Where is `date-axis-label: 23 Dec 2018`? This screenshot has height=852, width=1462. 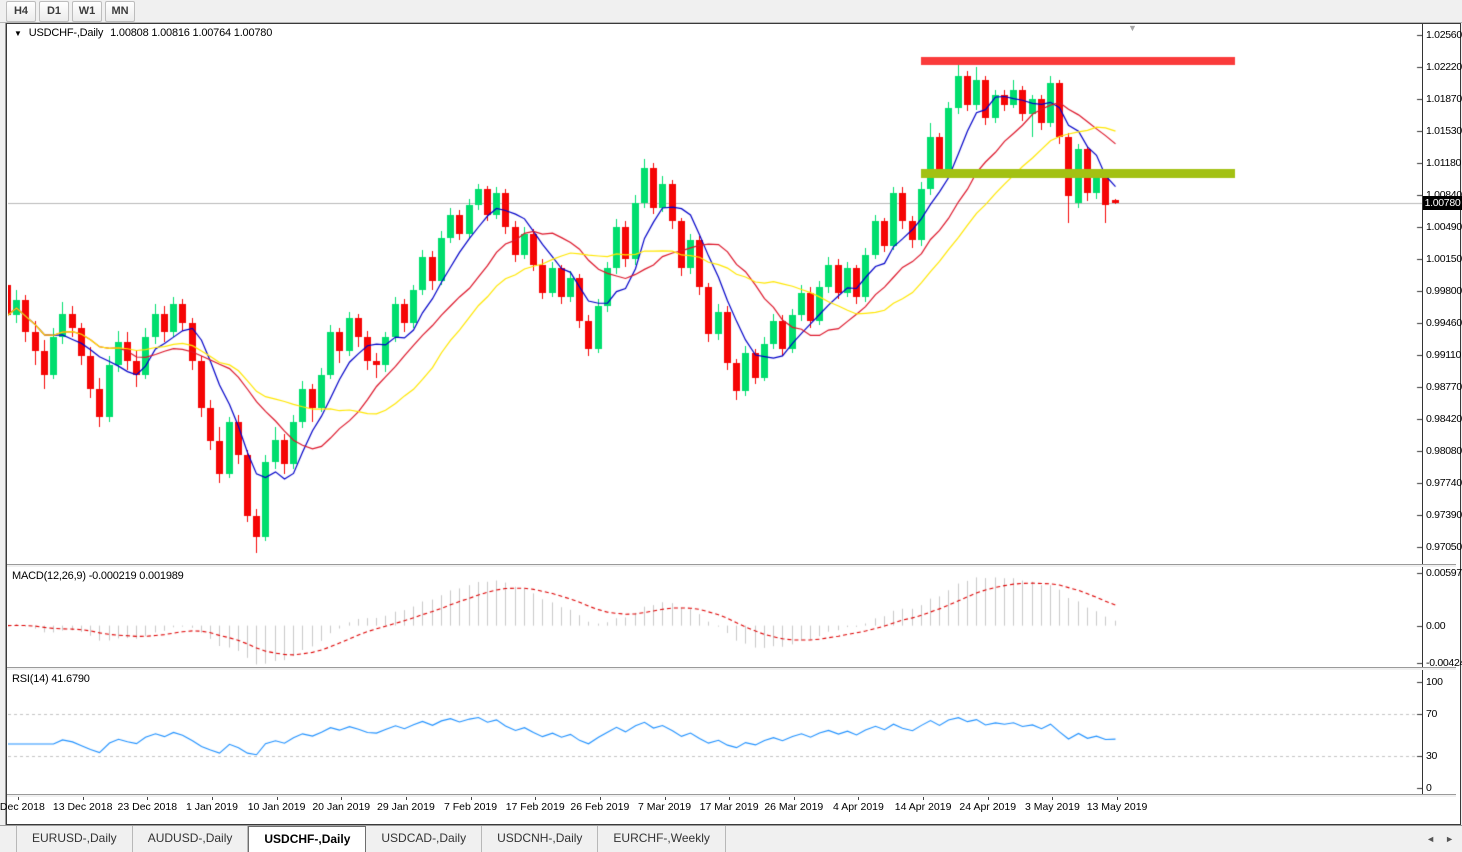 date-axis-label: 23 Dec 2018 is located at coordinates (147, 807).